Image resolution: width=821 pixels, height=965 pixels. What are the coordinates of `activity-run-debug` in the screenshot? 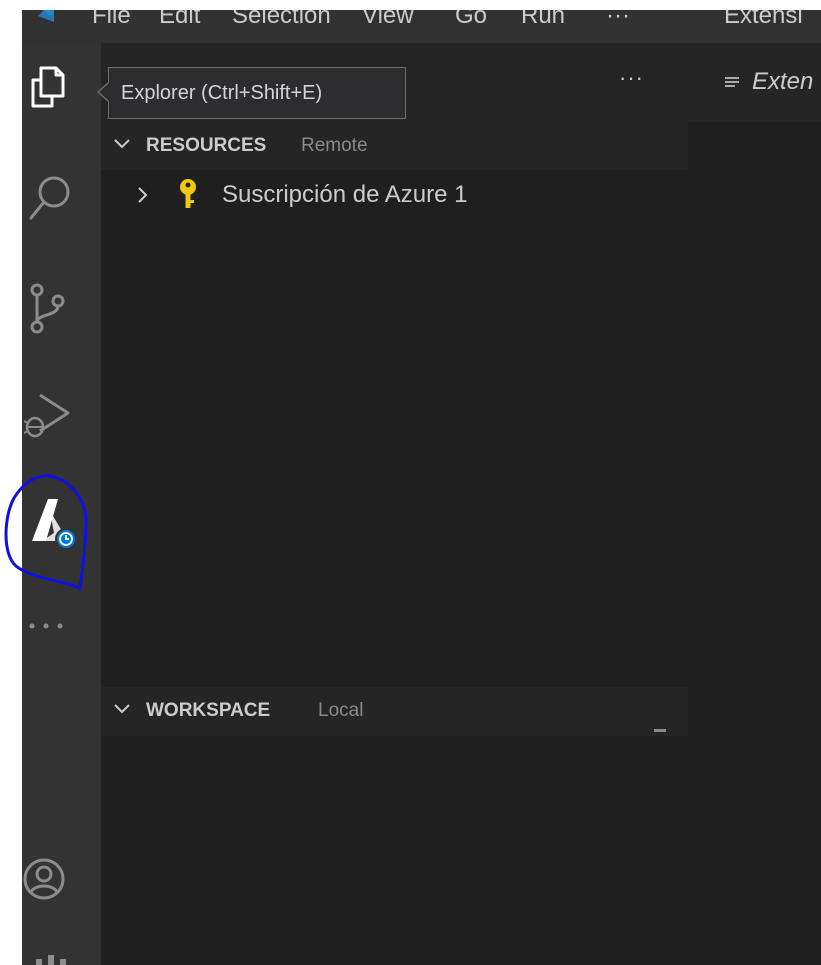 It's located at (61, 416).